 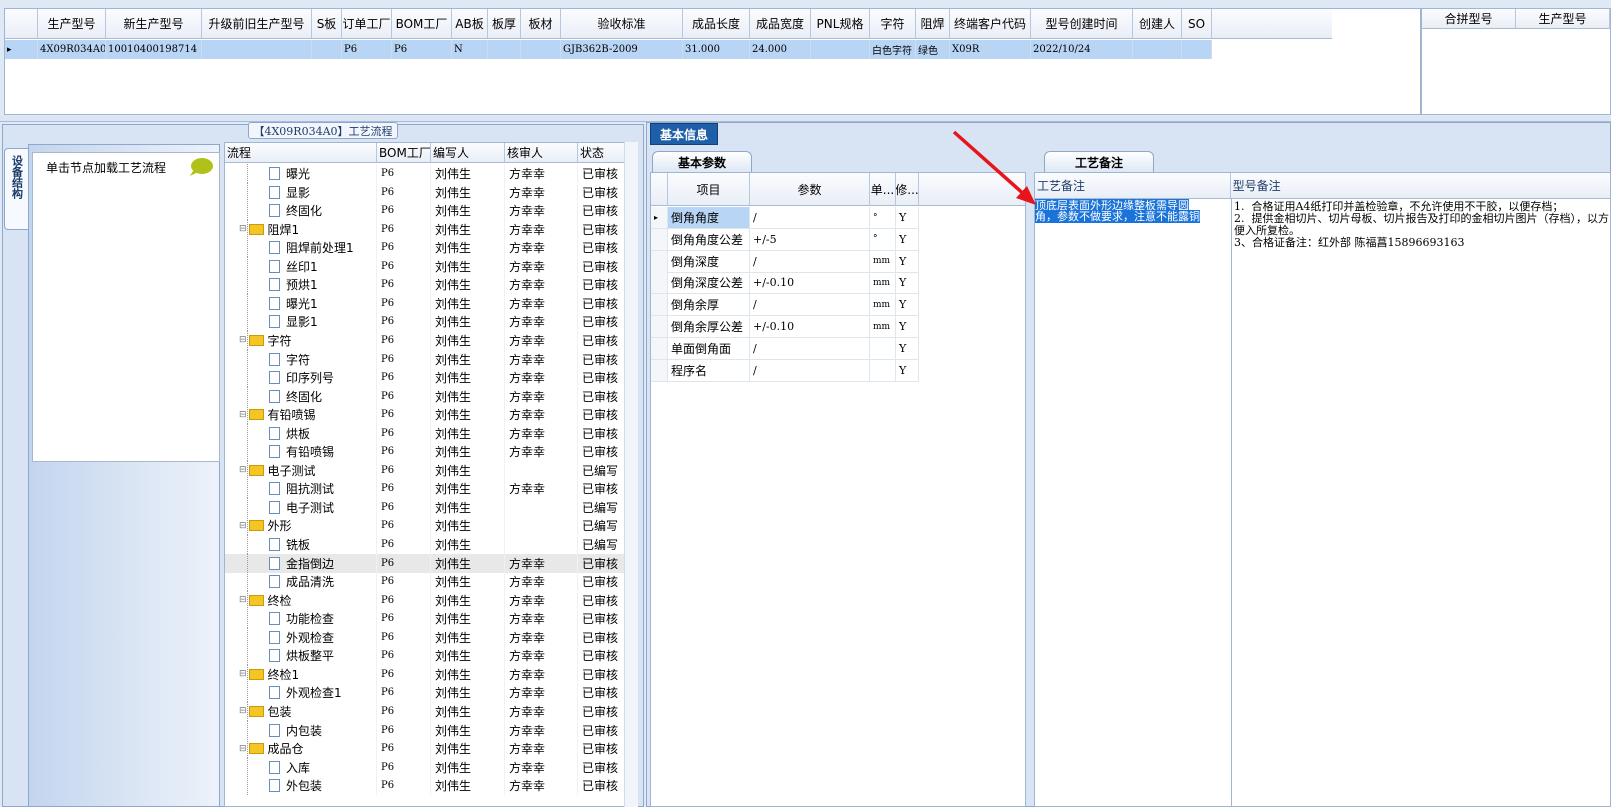 I want to click on tree-row: ⊟ 字符 P6 刘伟生 方幸幸 已审核, so click(x=426, y=340).